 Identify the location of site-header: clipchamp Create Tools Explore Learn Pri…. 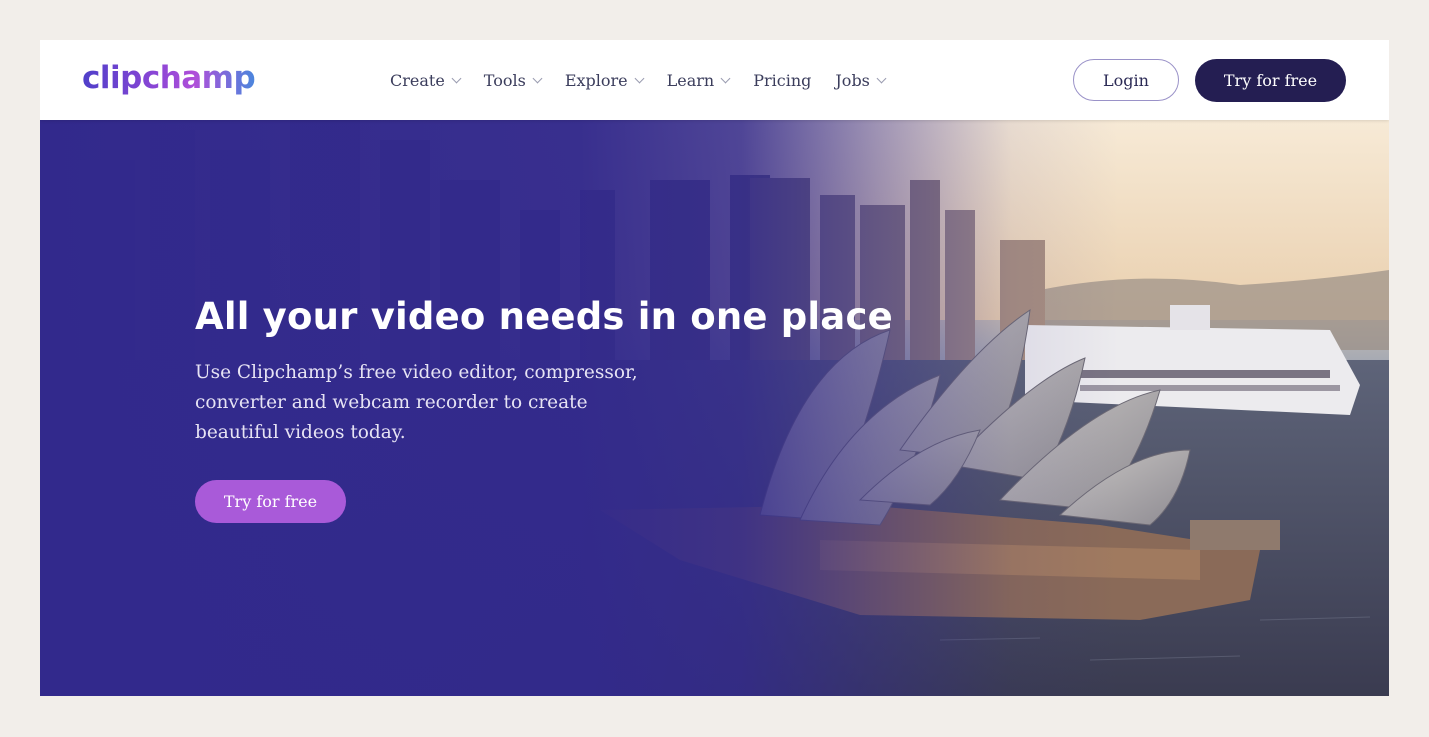
(714, 80).